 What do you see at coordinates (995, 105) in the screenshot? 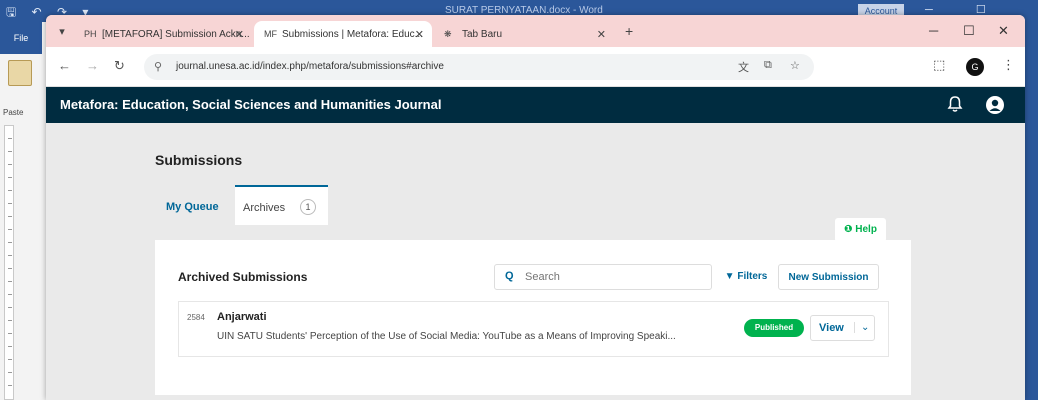
I see `user-account-icon` at bounding box center [995, 105].